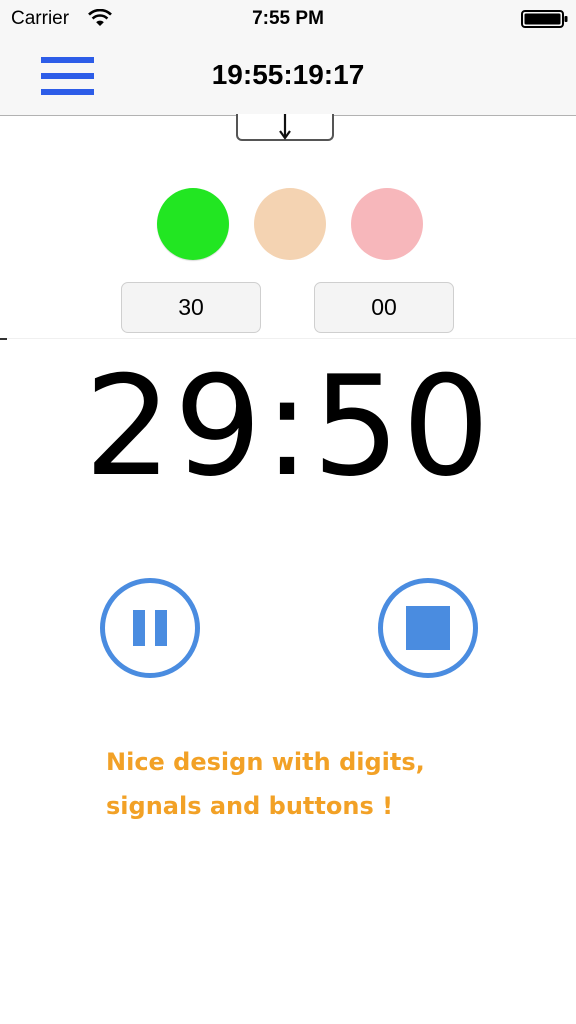 This screenshot has width=576, height=1024. What do you see at coordinates (288, 77) in the screenshot?
I see `nav-bar: 19:55:19:17` at bounding box center [288, 77].